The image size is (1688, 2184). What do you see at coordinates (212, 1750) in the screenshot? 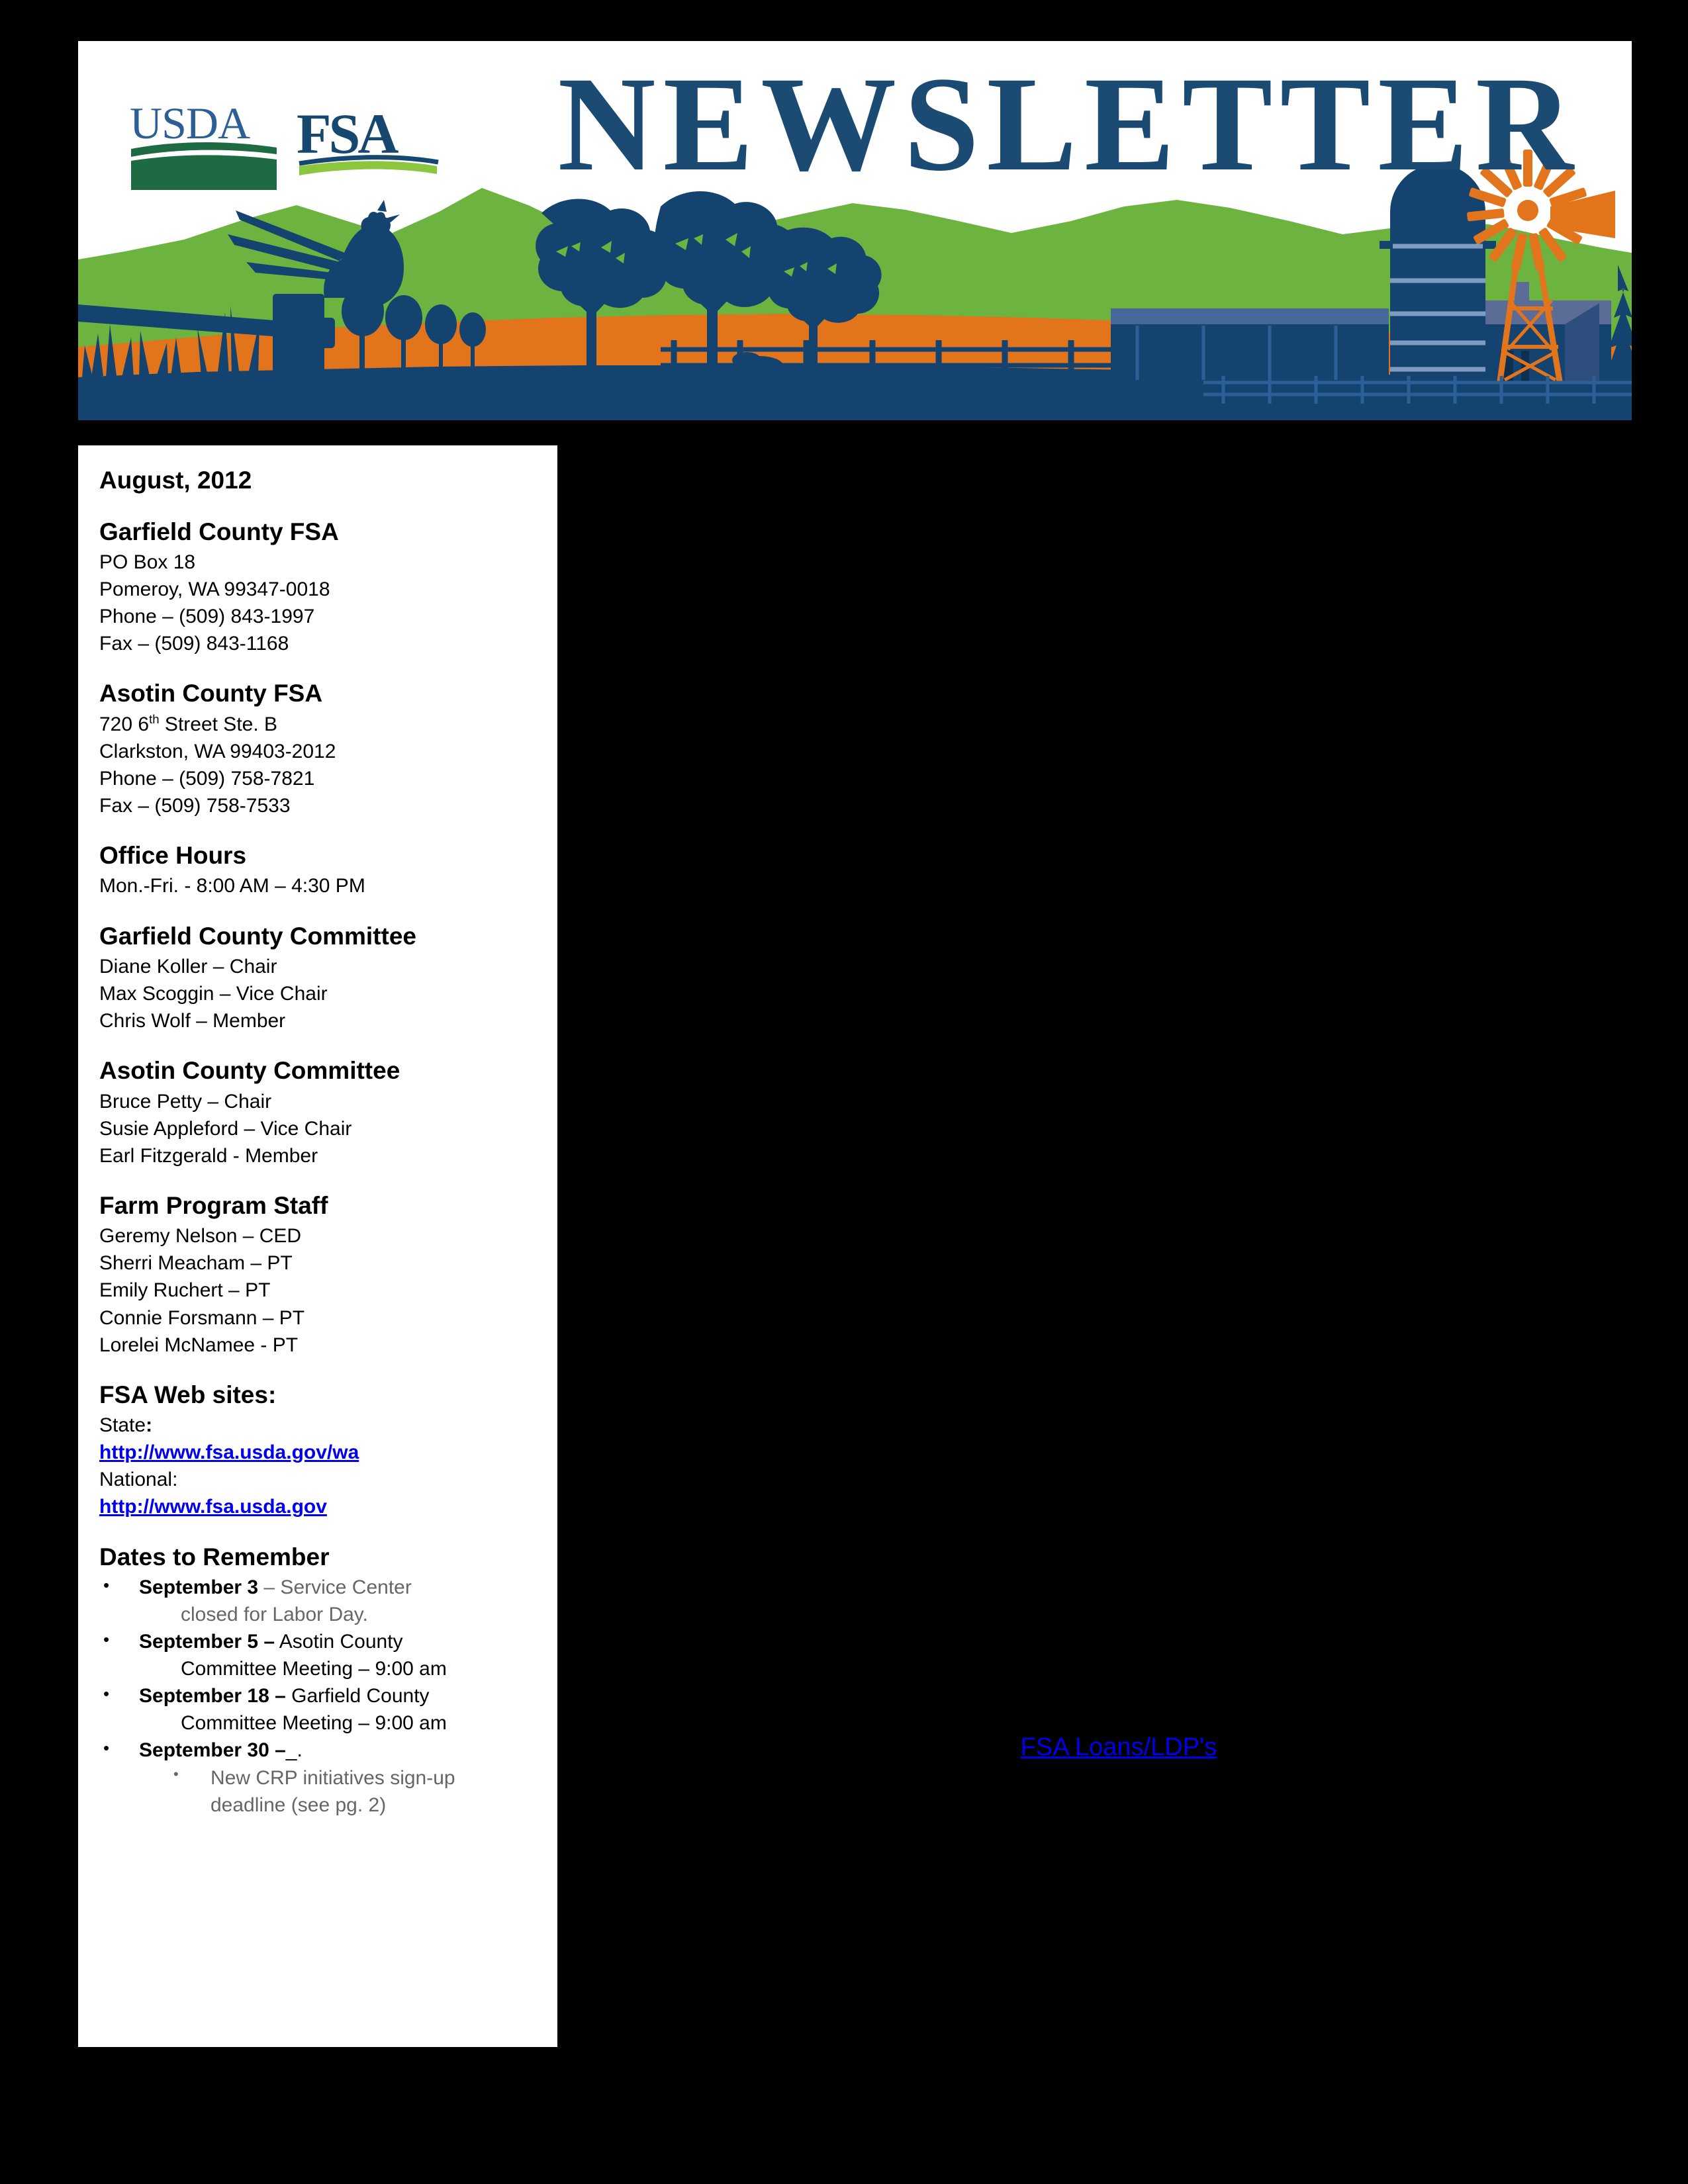
I see `date-label: September 30 –` at bounding box center [212, 1750].